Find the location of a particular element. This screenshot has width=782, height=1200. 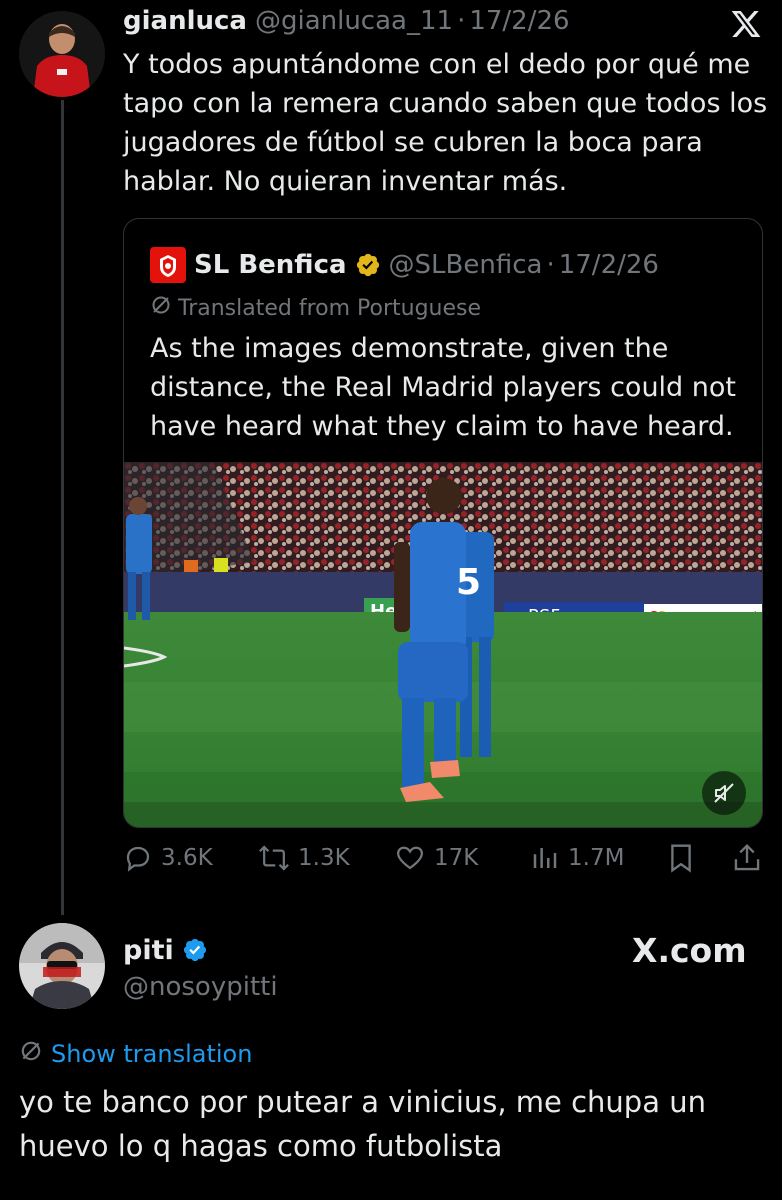

share-button is located at coordinates (747, 858).